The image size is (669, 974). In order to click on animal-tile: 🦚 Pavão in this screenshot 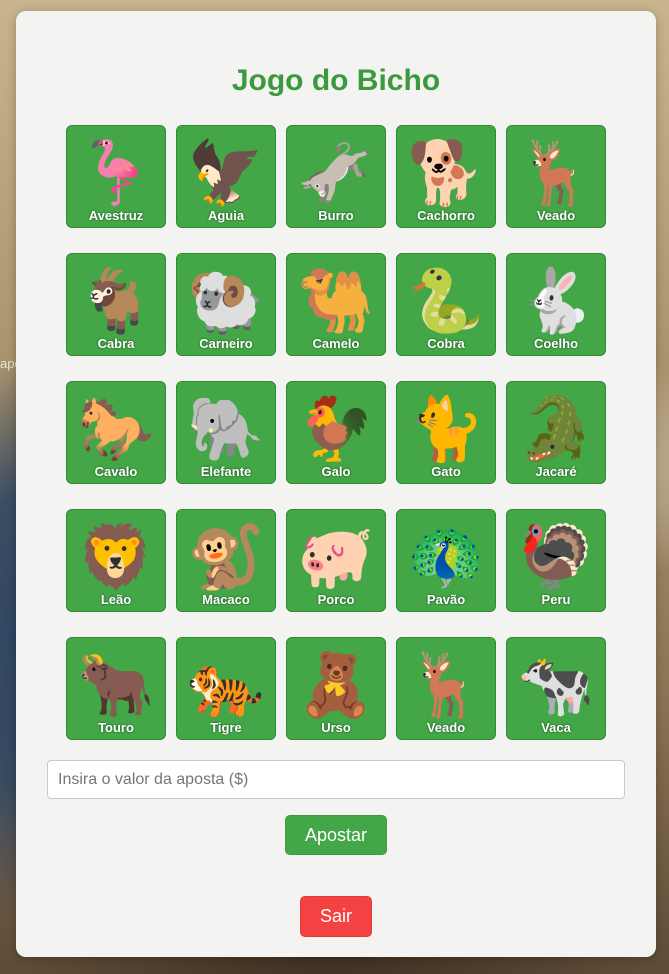, I will do `click(446, 560)`.